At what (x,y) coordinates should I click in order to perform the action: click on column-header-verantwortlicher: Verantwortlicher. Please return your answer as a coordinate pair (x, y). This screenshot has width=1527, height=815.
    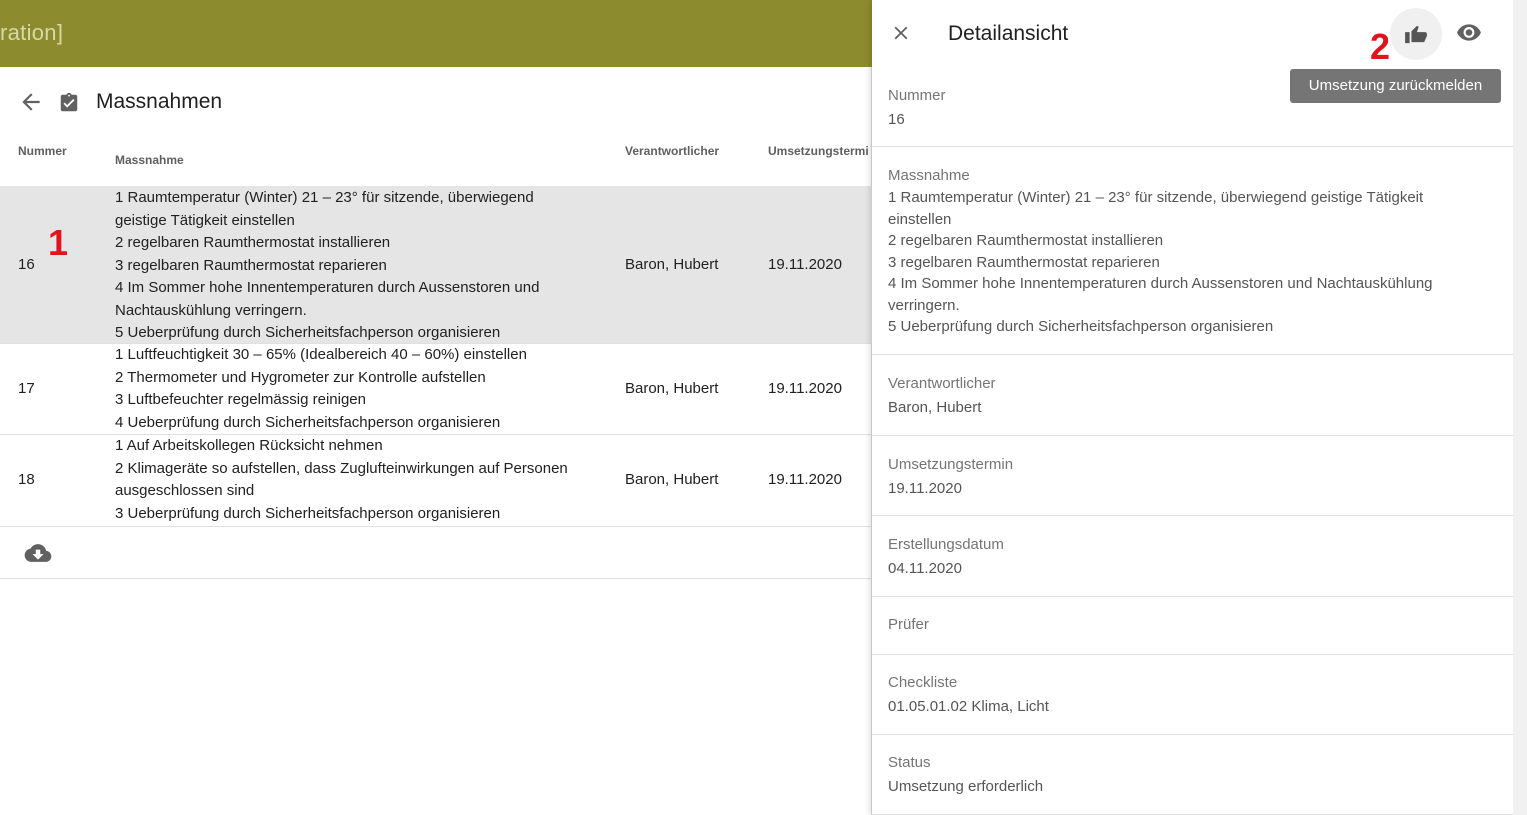
    Looking at the image, I should click on (672, 151).